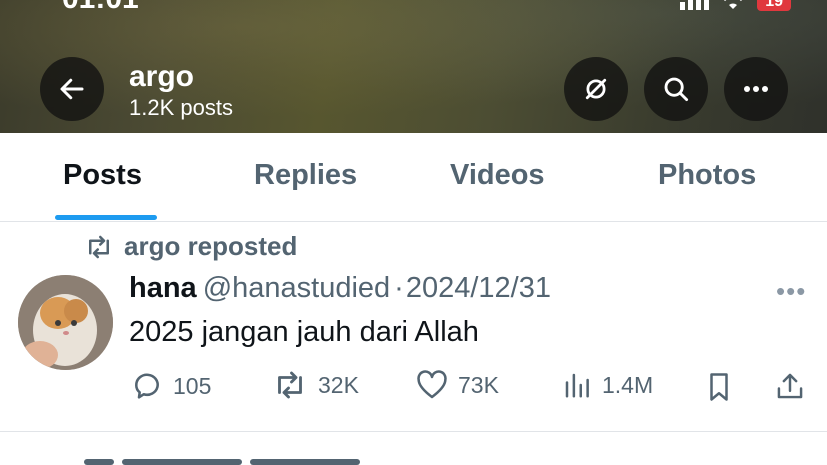 This screenshot has height=465, width=827. Describe the element at coordinates (432, 384) in the screenshot. I see `like-icon` at that location.